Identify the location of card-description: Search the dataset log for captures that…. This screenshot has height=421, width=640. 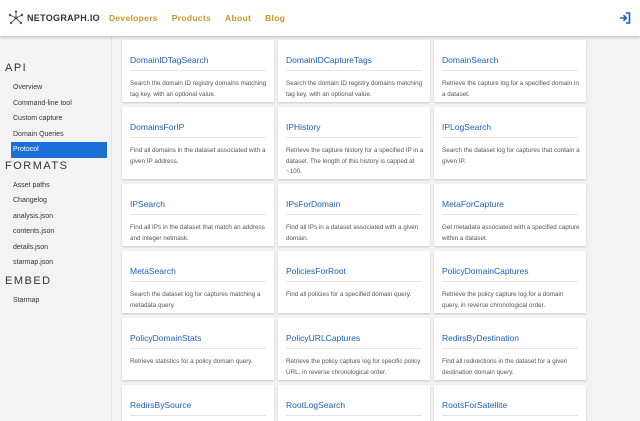
(511, 156).